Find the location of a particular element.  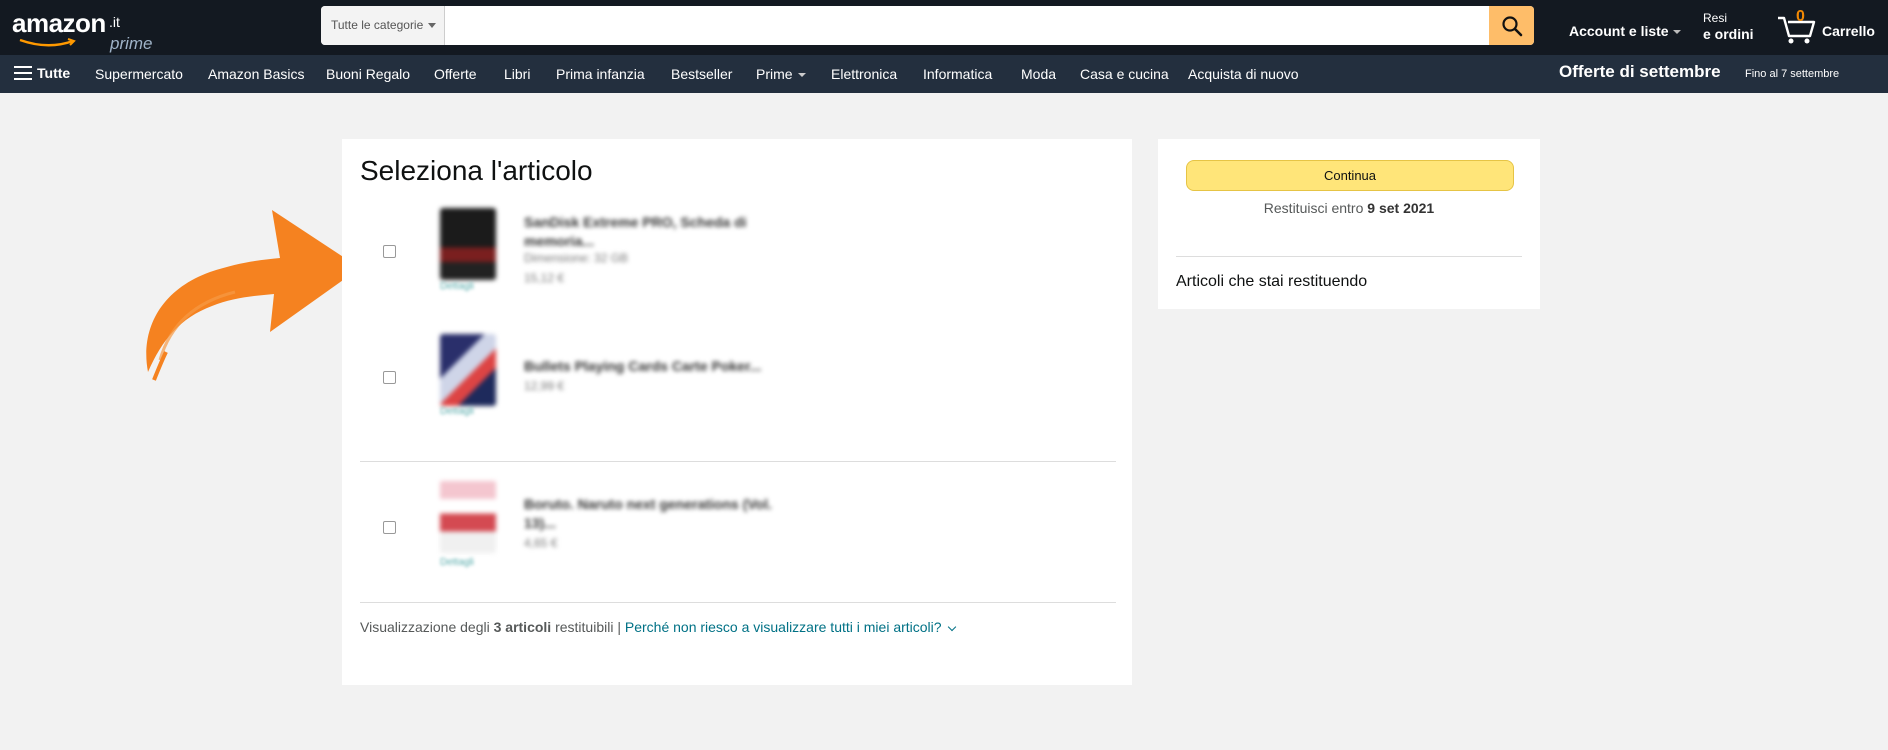

footnote-count: 3 articoli is located at coordinates (522, 627).